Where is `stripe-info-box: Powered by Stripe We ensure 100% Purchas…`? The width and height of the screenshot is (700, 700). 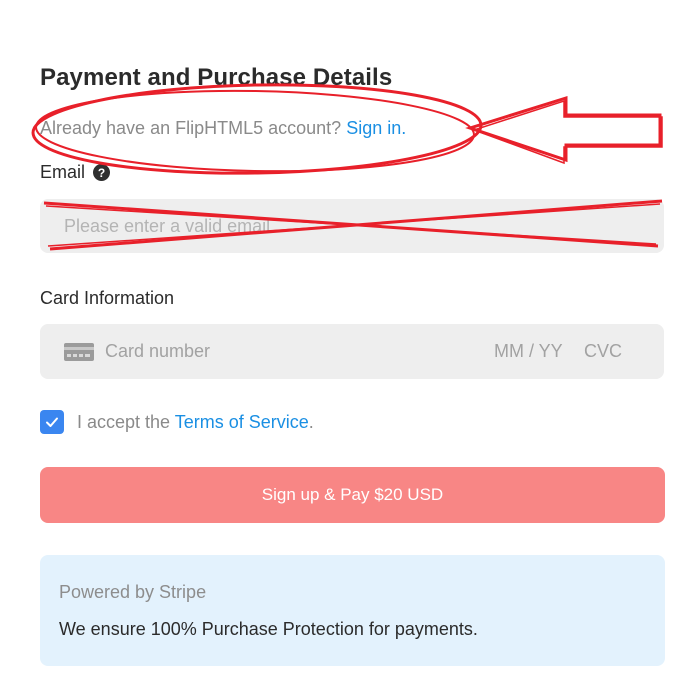 stripe-info-box: Powered by Stripe We ensure 100% Purchas… is located at coordinates (352, 610).